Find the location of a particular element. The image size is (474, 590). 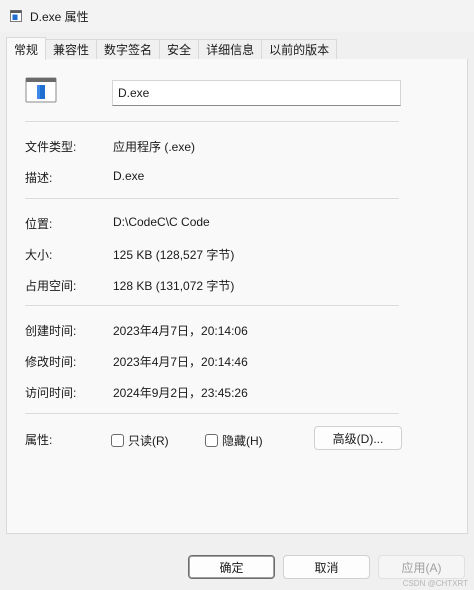

attributes-label: 属性: is located at coordinates (39, 440).